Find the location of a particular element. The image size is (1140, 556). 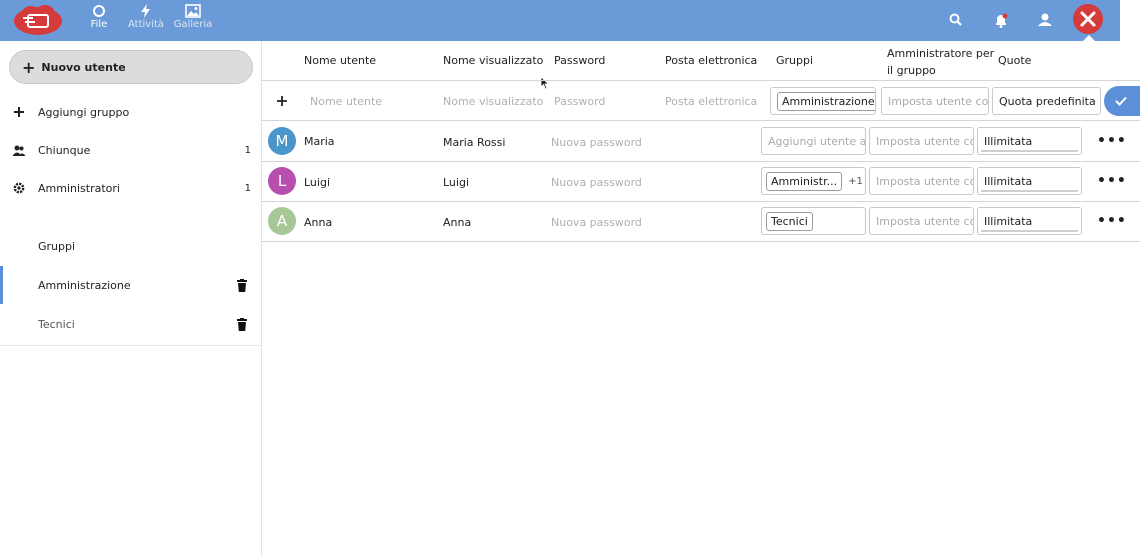

app-files: File is located at coordinates (99, 17).